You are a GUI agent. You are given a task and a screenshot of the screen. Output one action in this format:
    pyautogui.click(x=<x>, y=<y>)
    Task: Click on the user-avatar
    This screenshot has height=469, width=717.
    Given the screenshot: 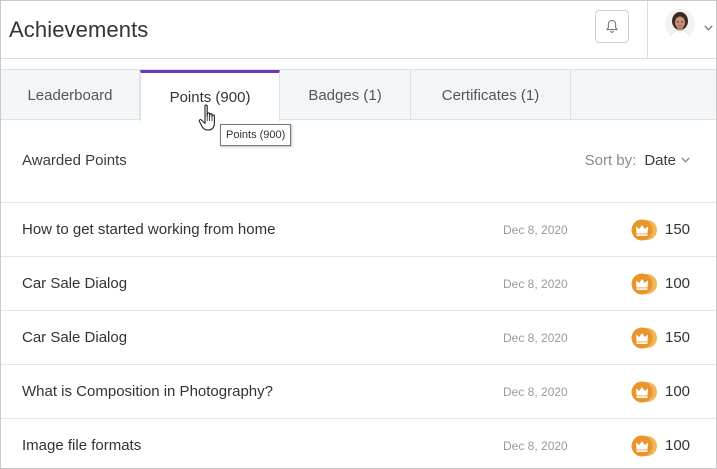 What is the action you would take?
    pyautogui.click(x=680, y=24)
    